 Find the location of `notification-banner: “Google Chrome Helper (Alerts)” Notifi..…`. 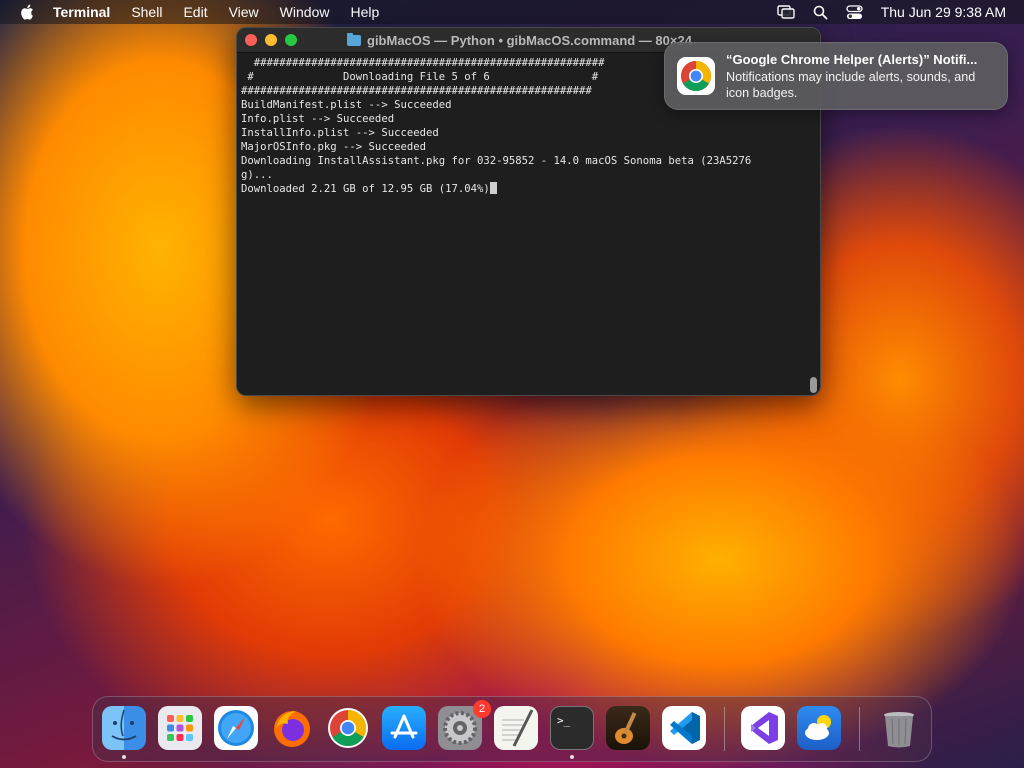

notification-banner: “Google Chrome Helper (Alerts)” Notifi..… is located at coordinates (836, 76).